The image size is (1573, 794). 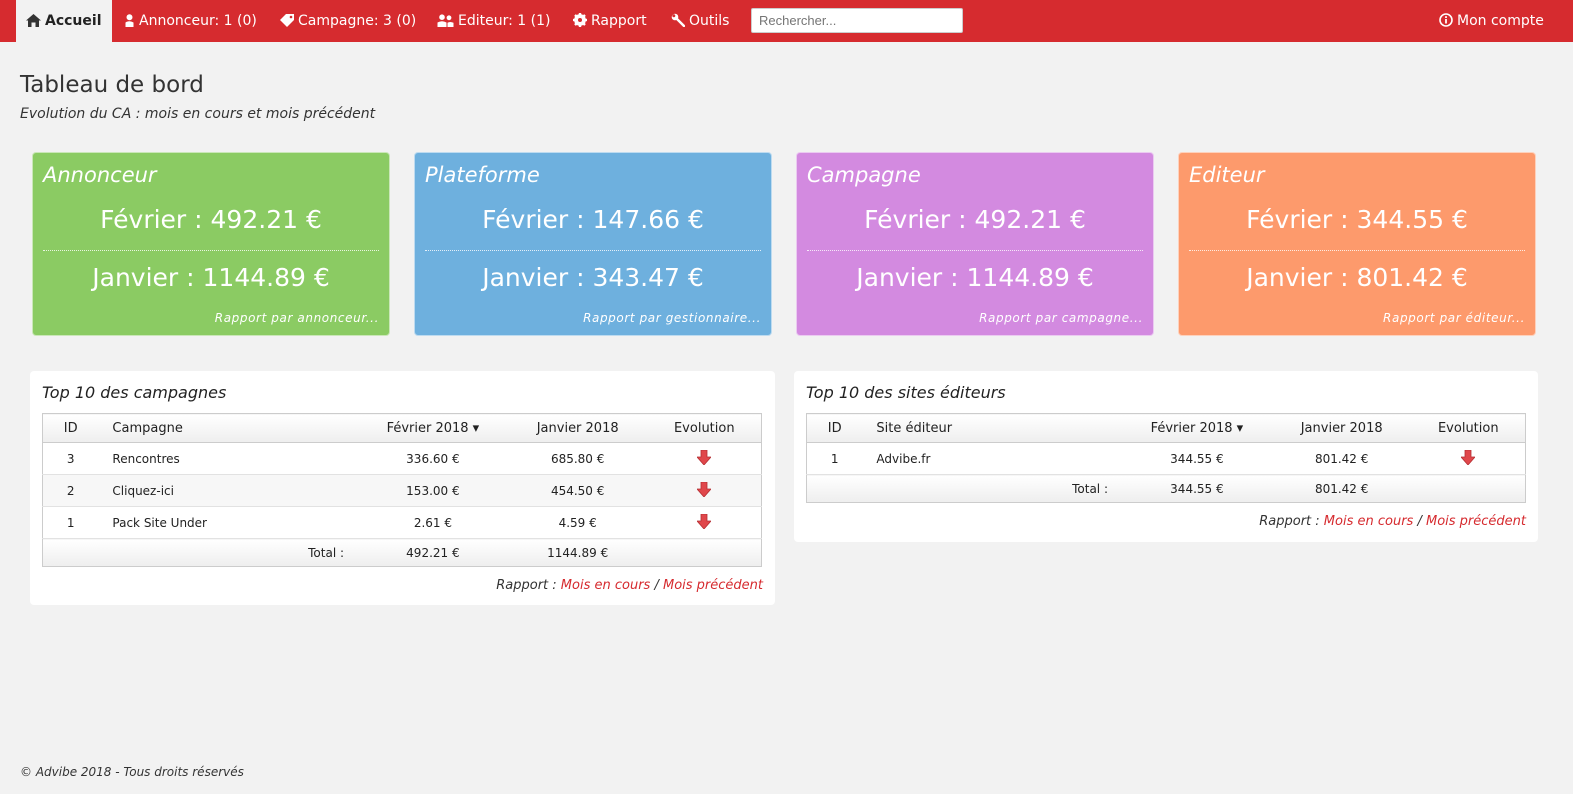 I want to click on total-row: Total : 344.55 € 801.42 €, so click(x=1166, y=488).